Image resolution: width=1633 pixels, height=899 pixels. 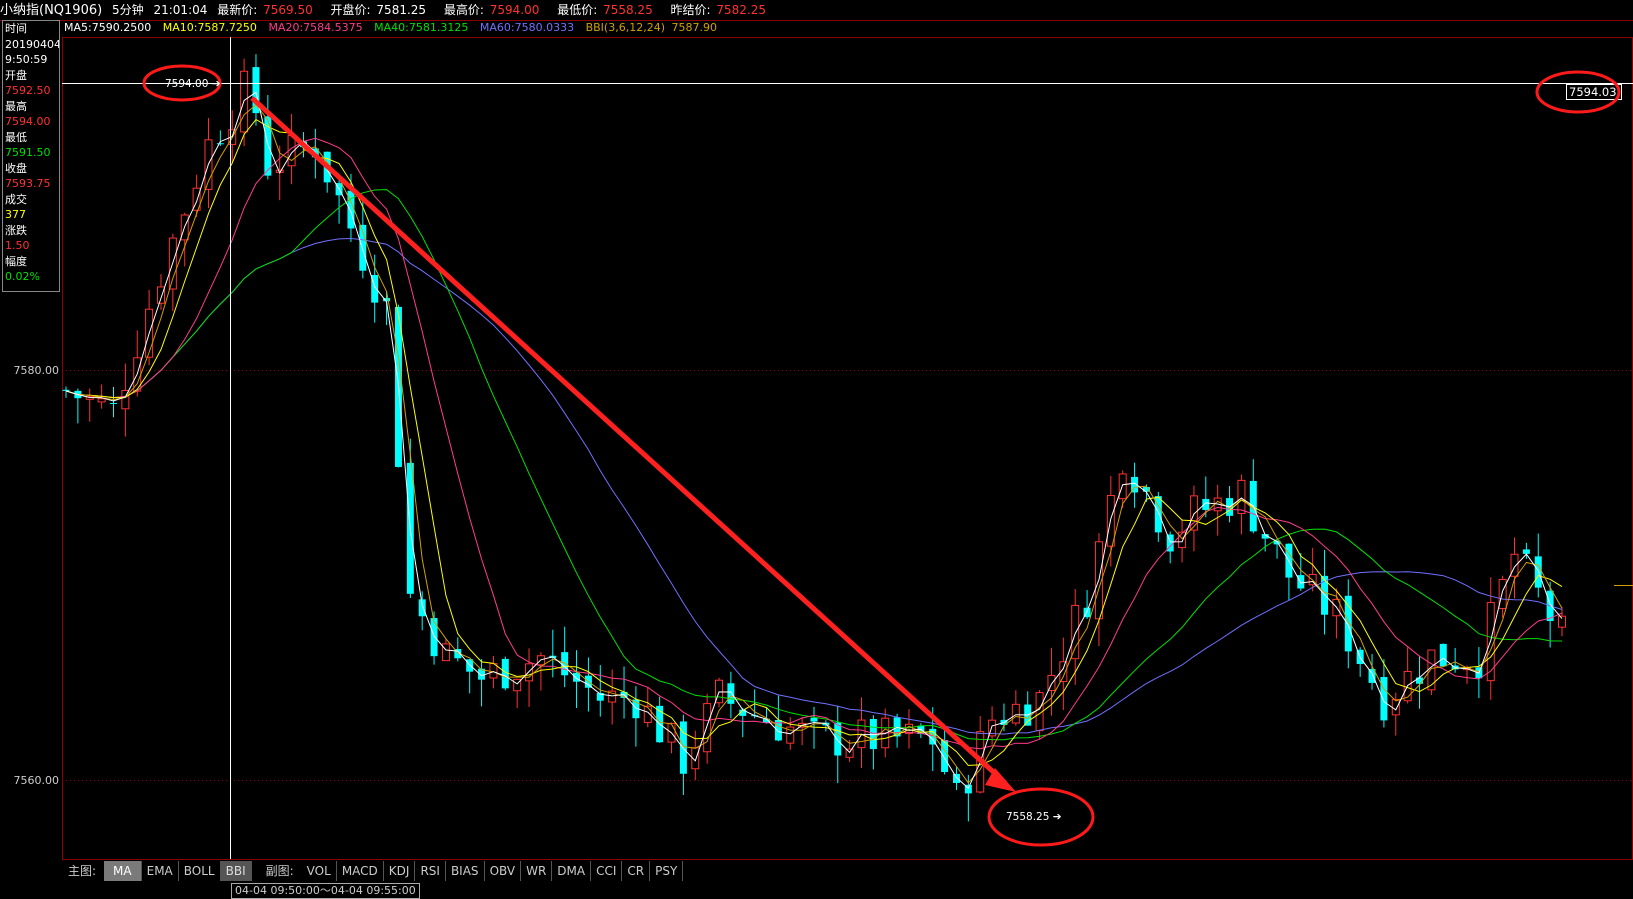 What do you see at coordinates (28, 152) in the screenshot?
I see `info-low: 7591.50` at bounding box center [28, 152].